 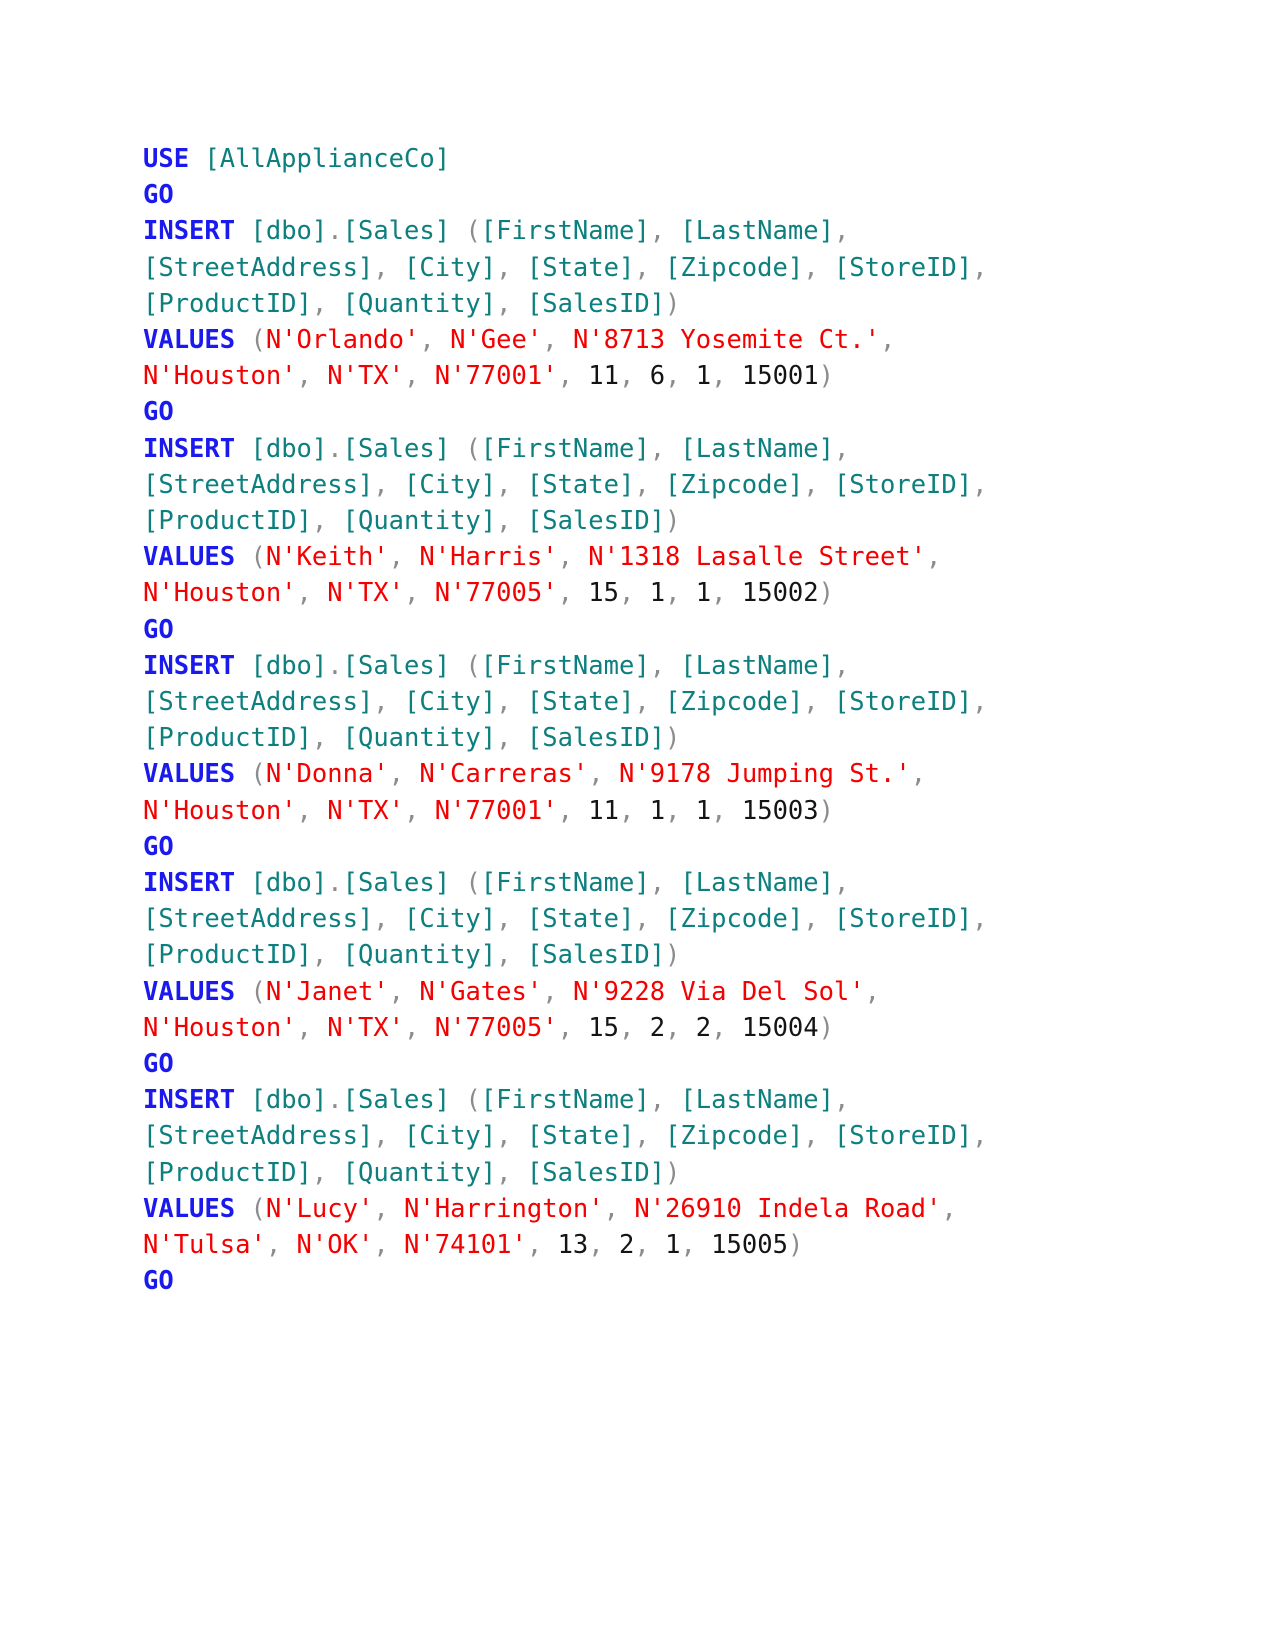 What do you see at coordinates (496, 376) in the screenshot?
I see `value-zipcode: N'77001'` at bounding box center [496, 376].